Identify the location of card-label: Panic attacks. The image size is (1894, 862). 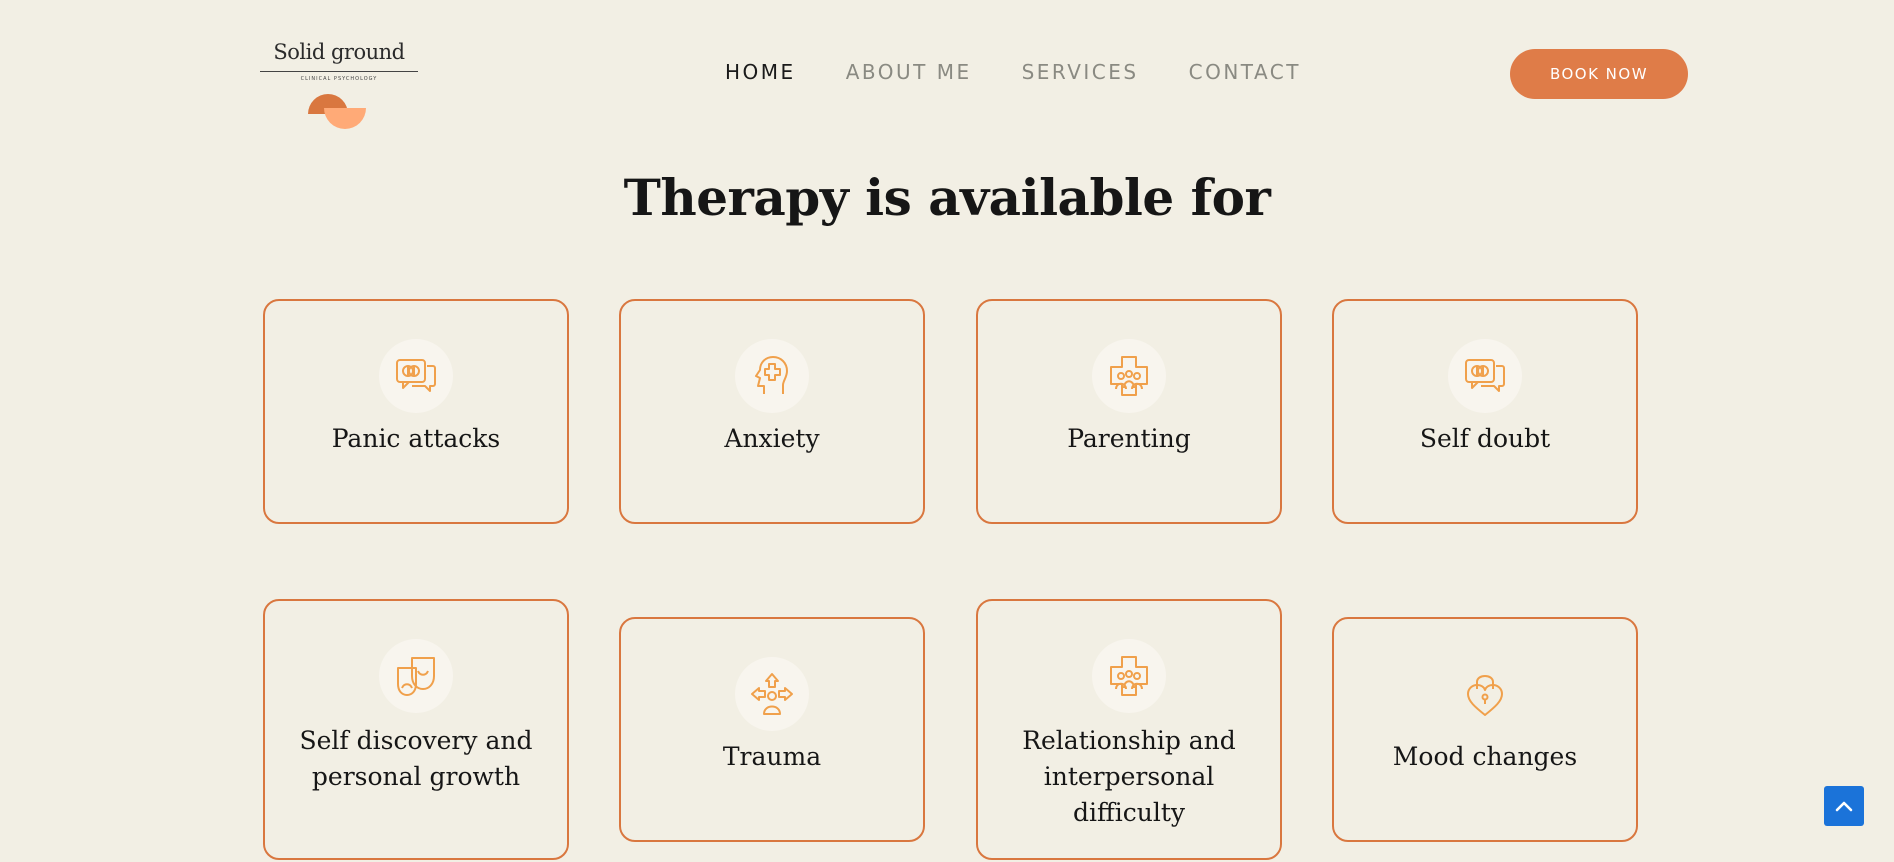
(416, 438).